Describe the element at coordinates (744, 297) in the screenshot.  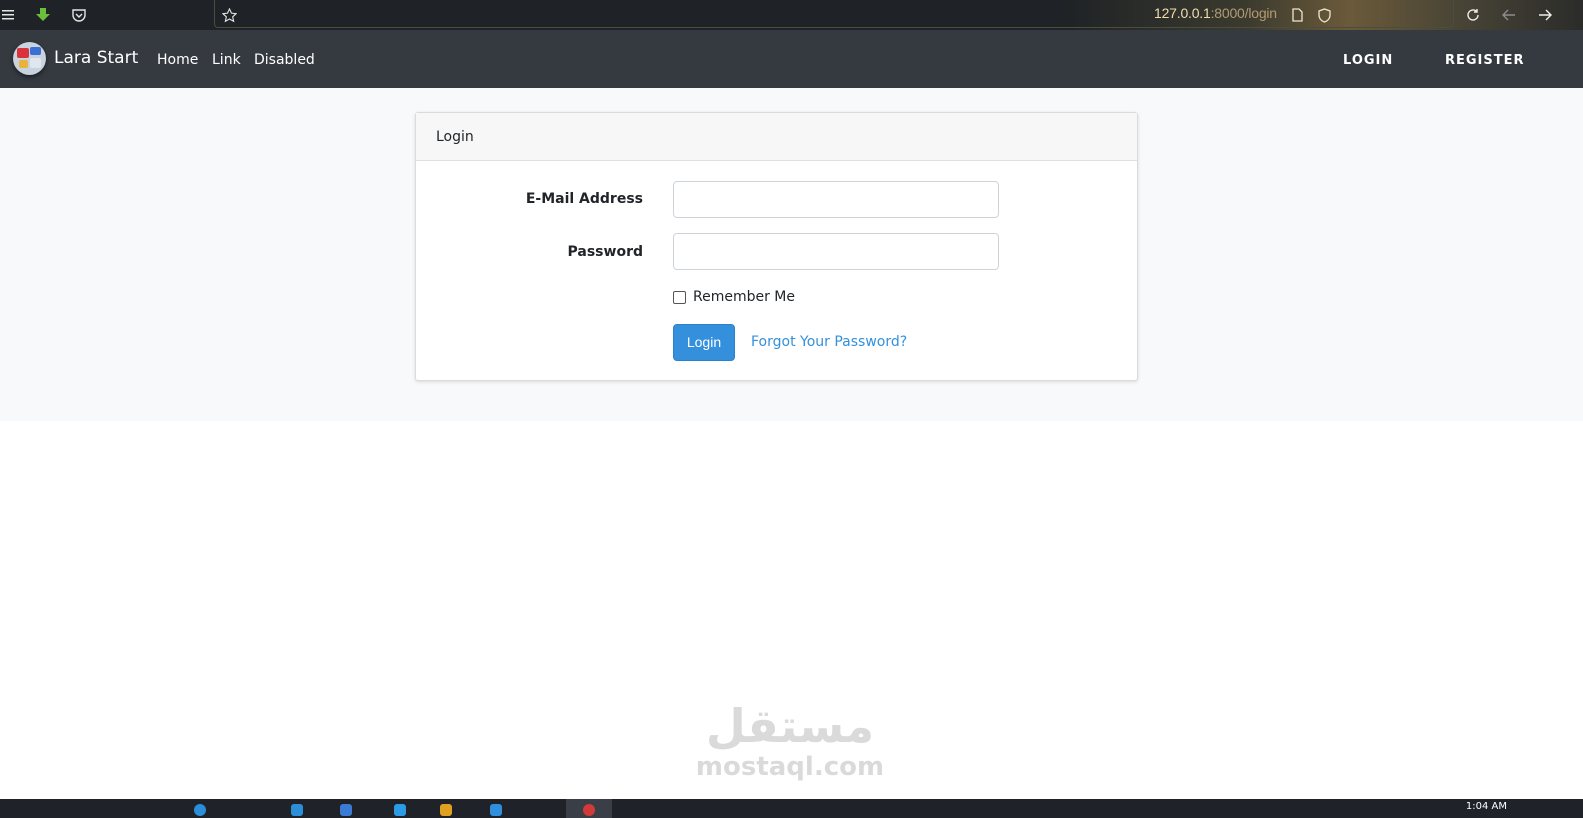
I see `remember-me-label: Remember Me` at that location.